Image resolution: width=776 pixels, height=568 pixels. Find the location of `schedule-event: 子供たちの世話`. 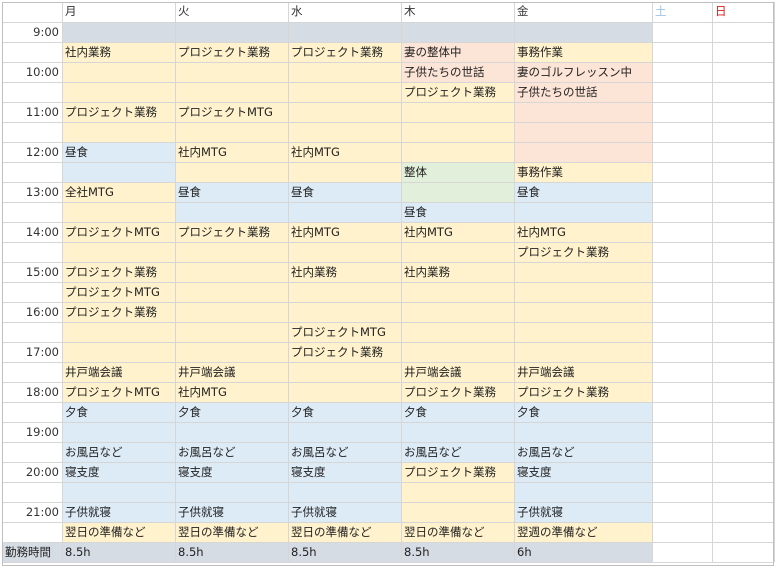

schedule-event: 子供たちの世話 is located at coordinates (457, 72).